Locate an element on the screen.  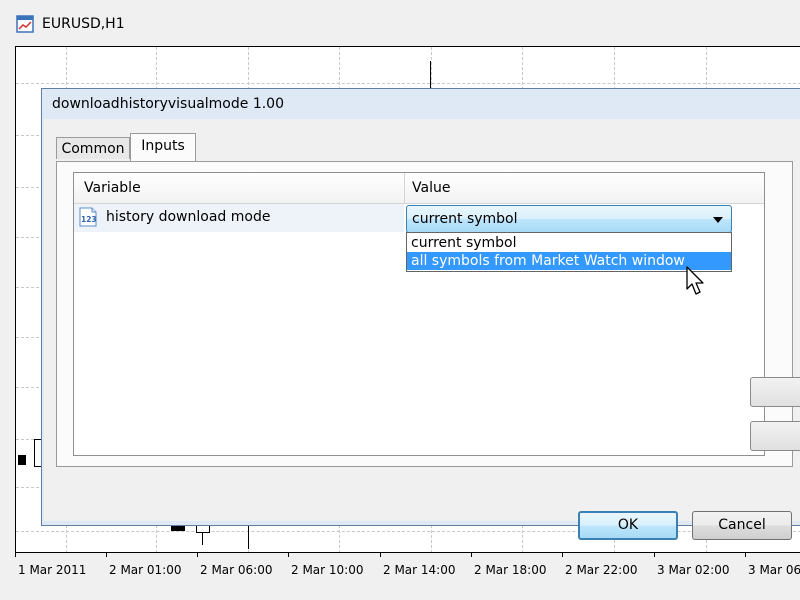
grid-header: Variable Value is located at coordinates (419, 188).